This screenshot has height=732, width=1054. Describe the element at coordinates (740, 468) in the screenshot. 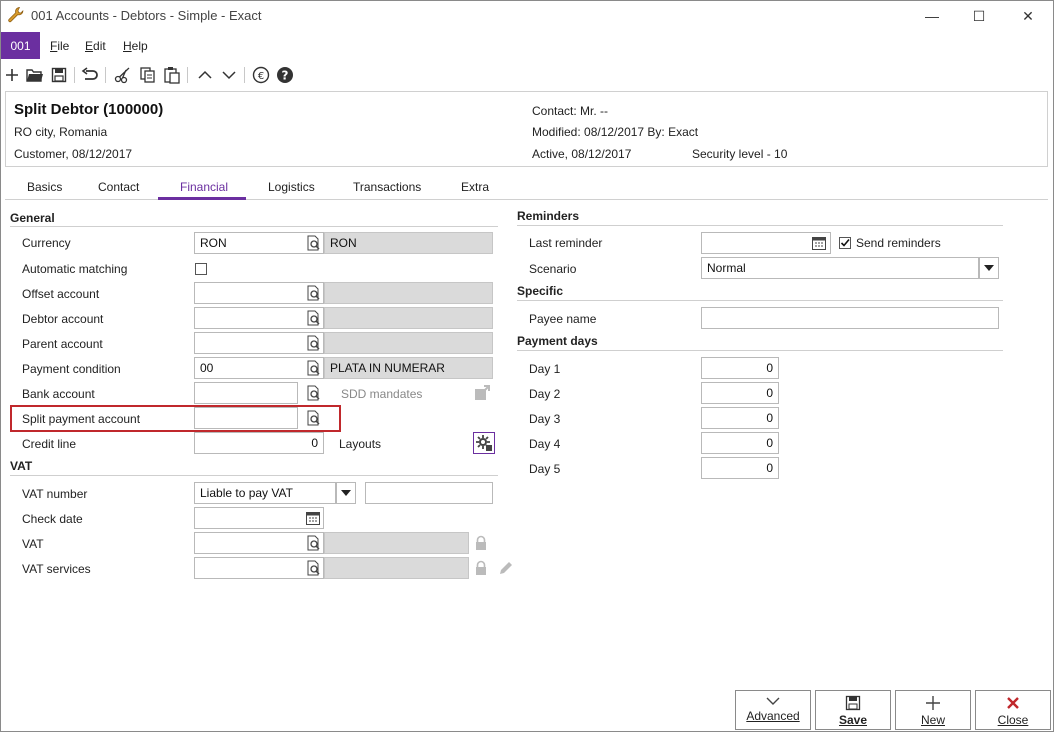

I see `day-5-input: 0` at that location.